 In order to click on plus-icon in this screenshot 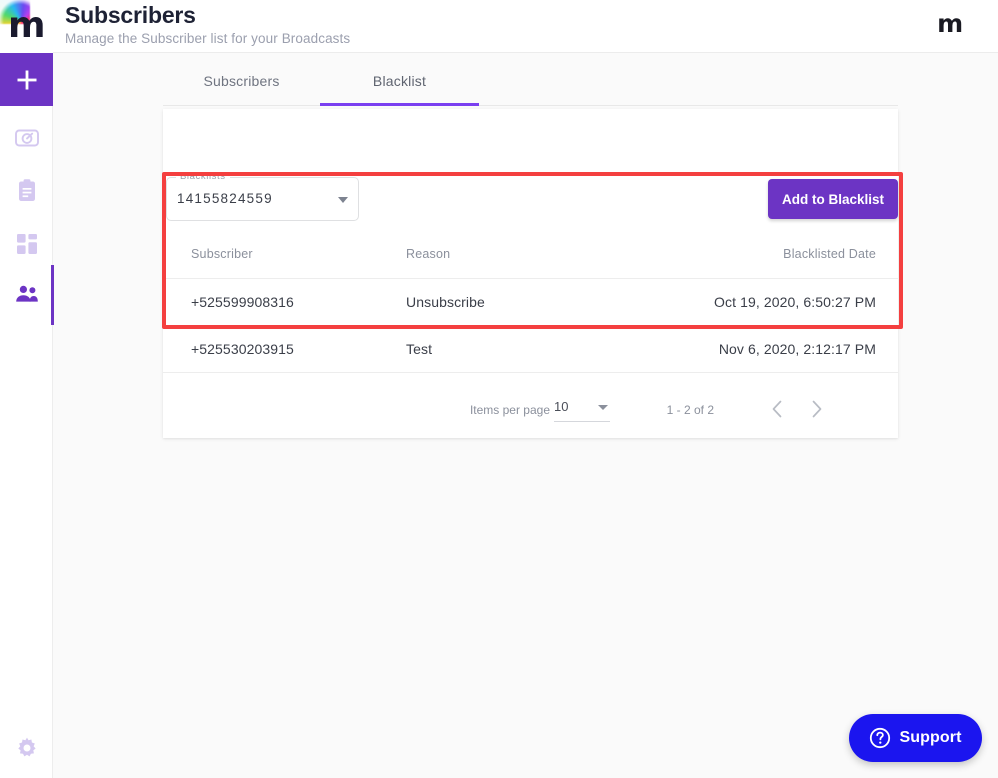, I will do `click(26, 79)`.